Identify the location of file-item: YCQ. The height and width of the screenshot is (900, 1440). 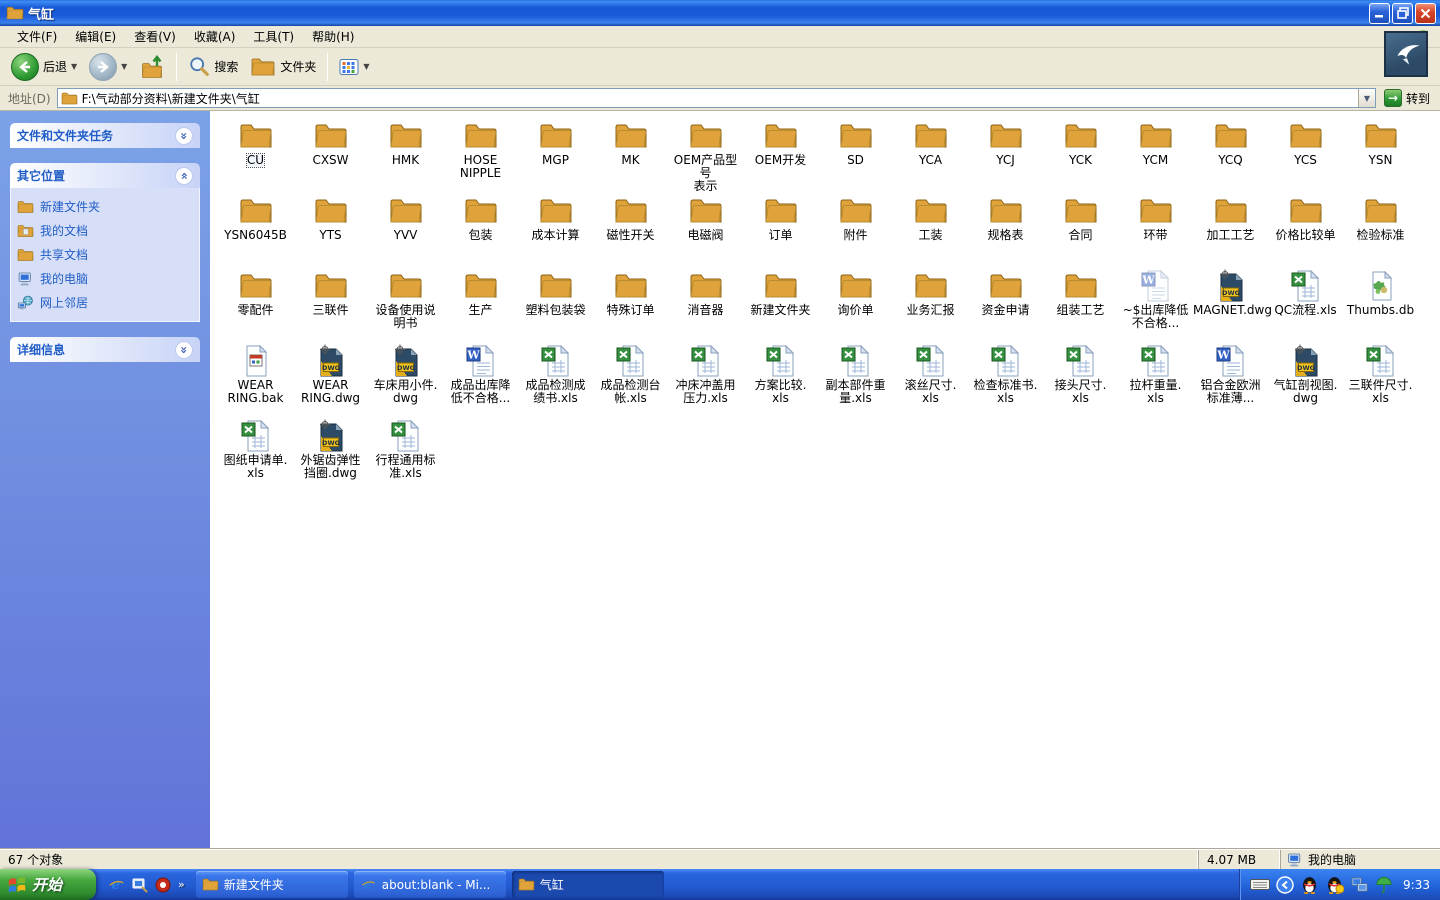
(1230, 156).